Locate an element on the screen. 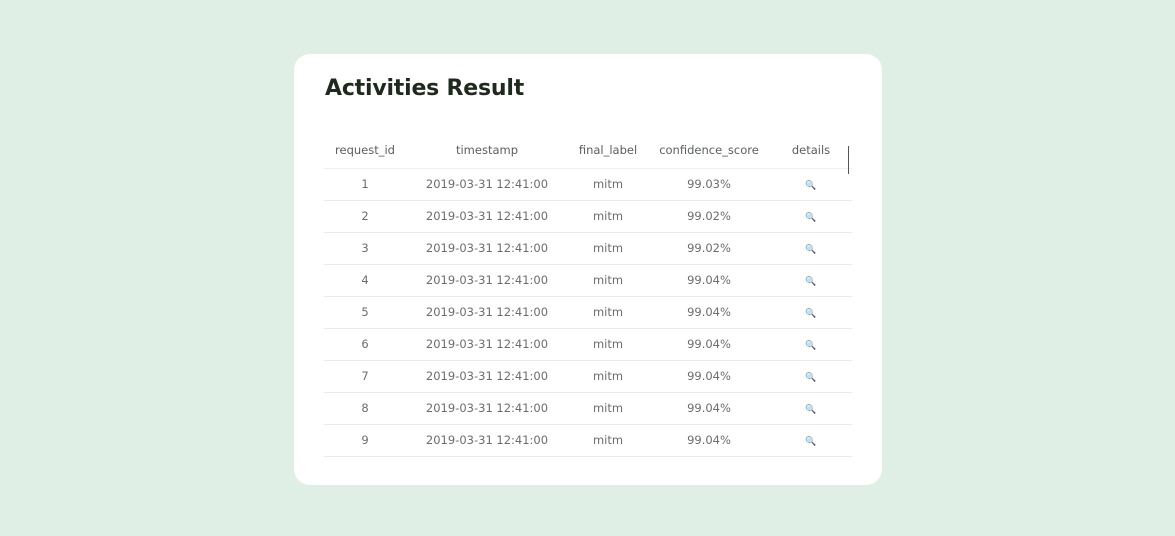 This screenshot has height=536, width=1175. cell-confidence-score: 99.03% is located at coordinates (709, 184).